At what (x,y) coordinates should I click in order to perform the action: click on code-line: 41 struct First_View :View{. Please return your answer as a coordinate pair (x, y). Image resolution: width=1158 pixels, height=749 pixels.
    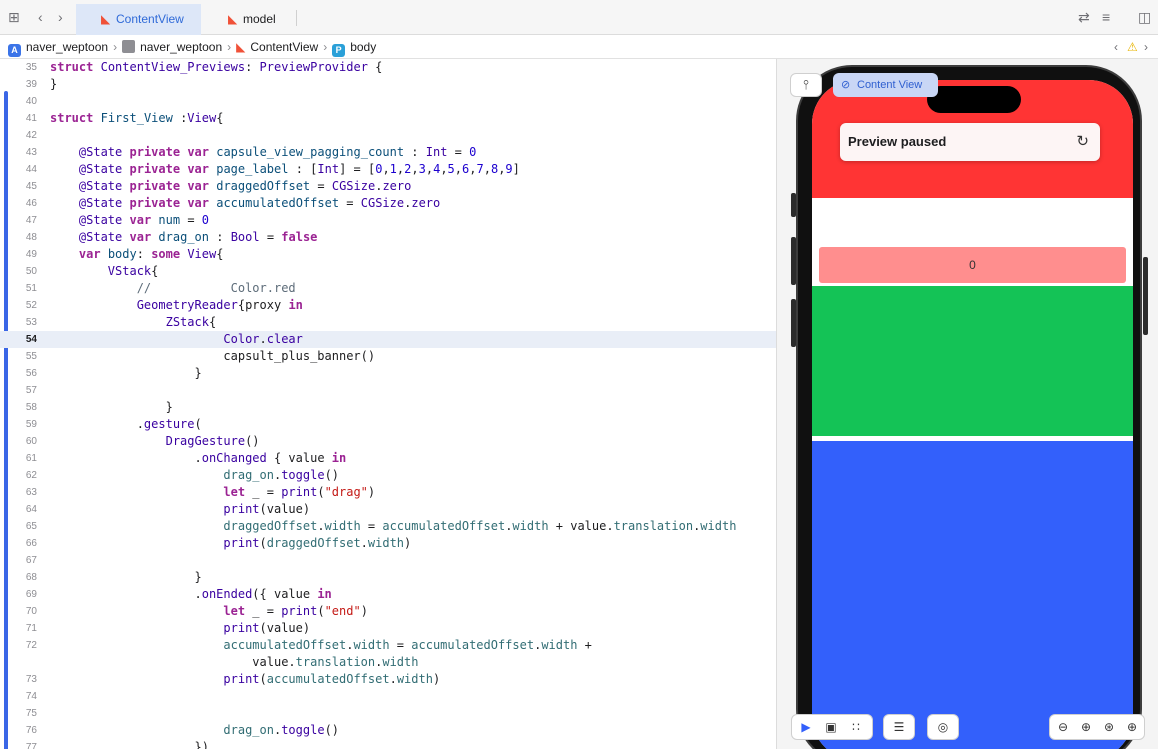
    Looking at the image, I should click on (388, 118).